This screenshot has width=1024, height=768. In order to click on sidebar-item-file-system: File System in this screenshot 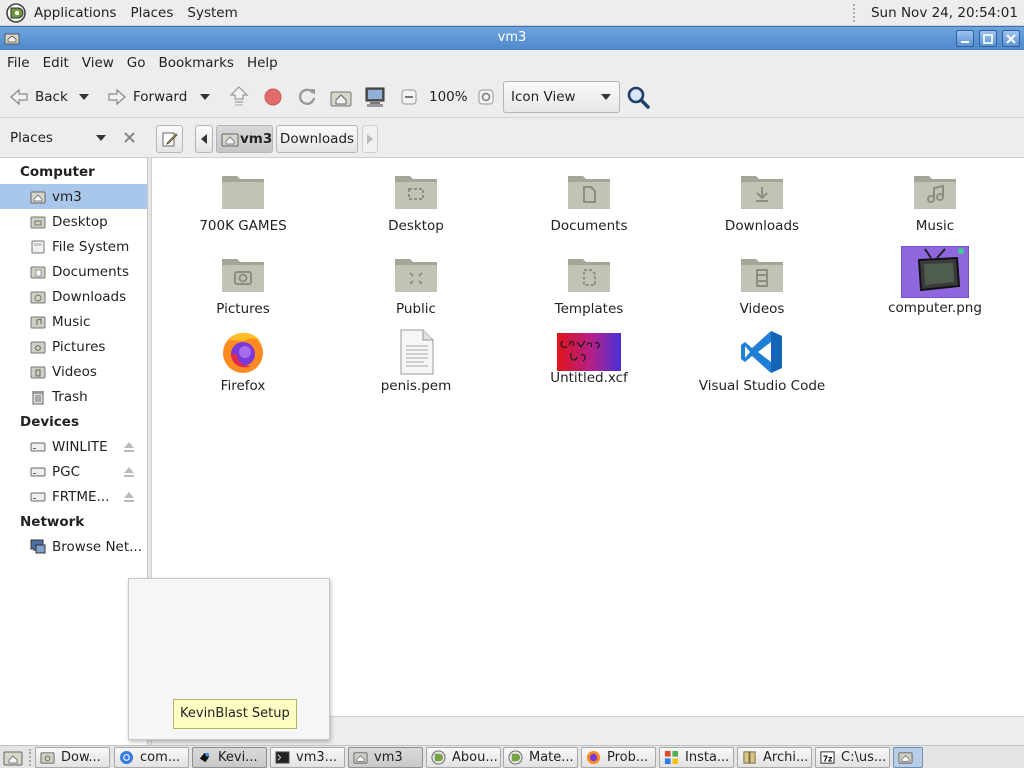, I will do `click(73, 246)`.